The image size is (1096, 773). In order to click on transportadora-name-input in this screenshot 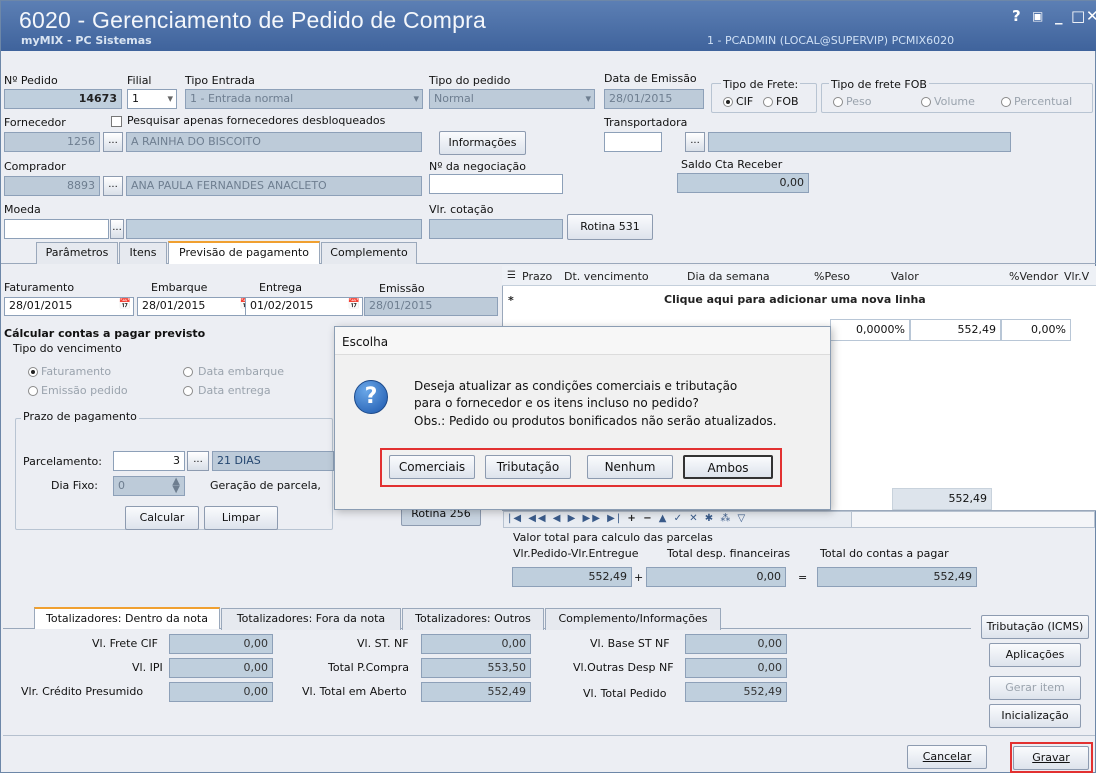, I will do `click(859, 142)`.